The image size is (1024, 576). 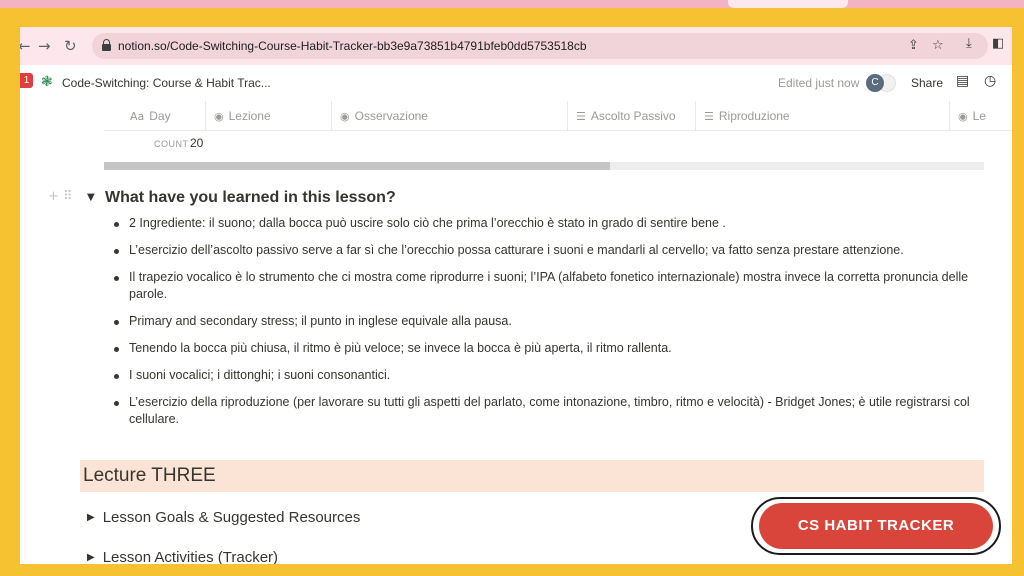 I want to click on column-label: Ascolto Passivo, so click(x=633, y=116).